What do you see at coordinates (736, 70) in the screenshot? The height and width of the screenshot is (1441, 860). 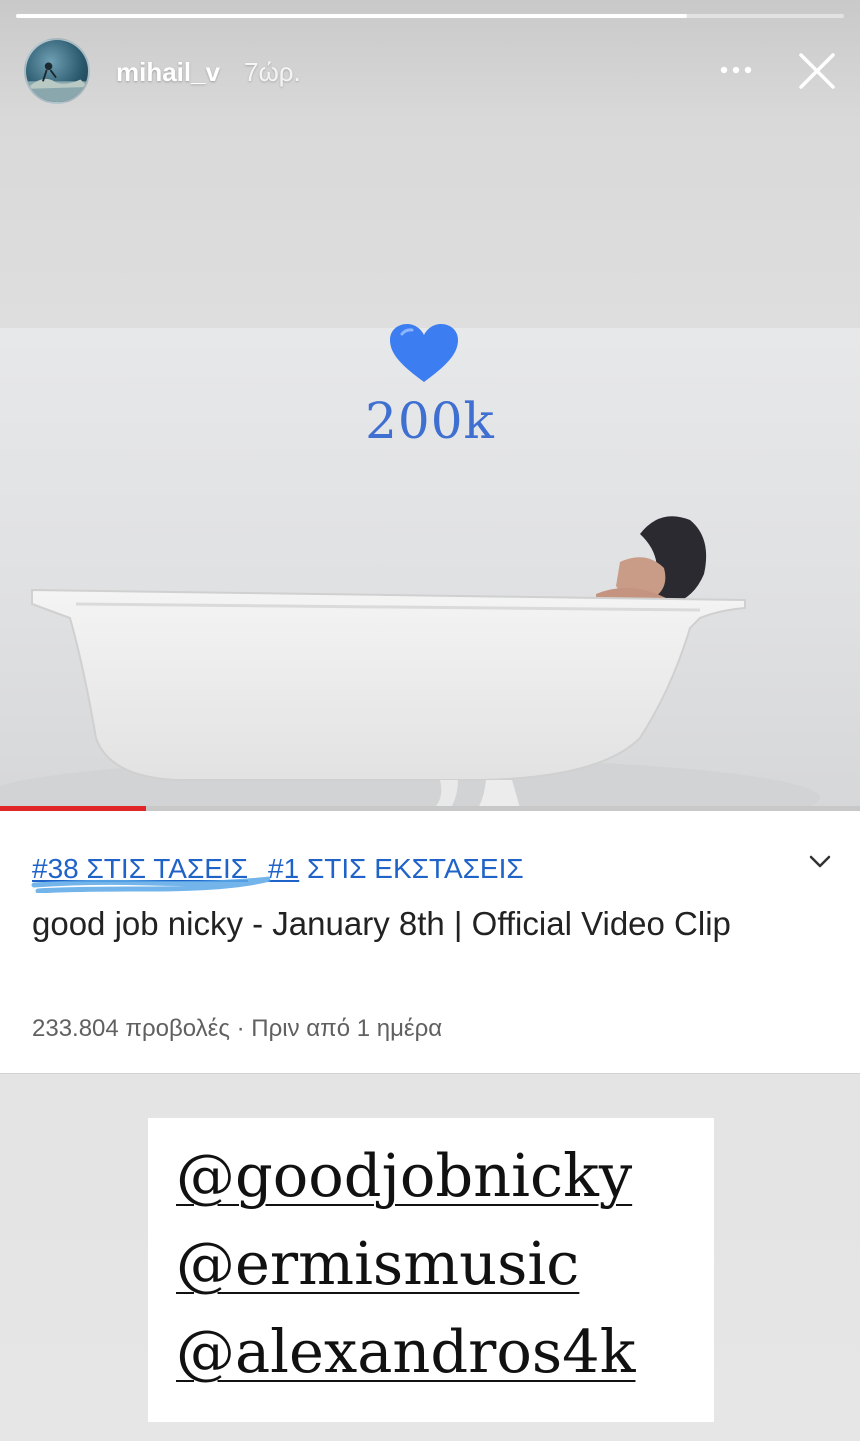 I see `more-options-icon` at bounding box center [736, 70].